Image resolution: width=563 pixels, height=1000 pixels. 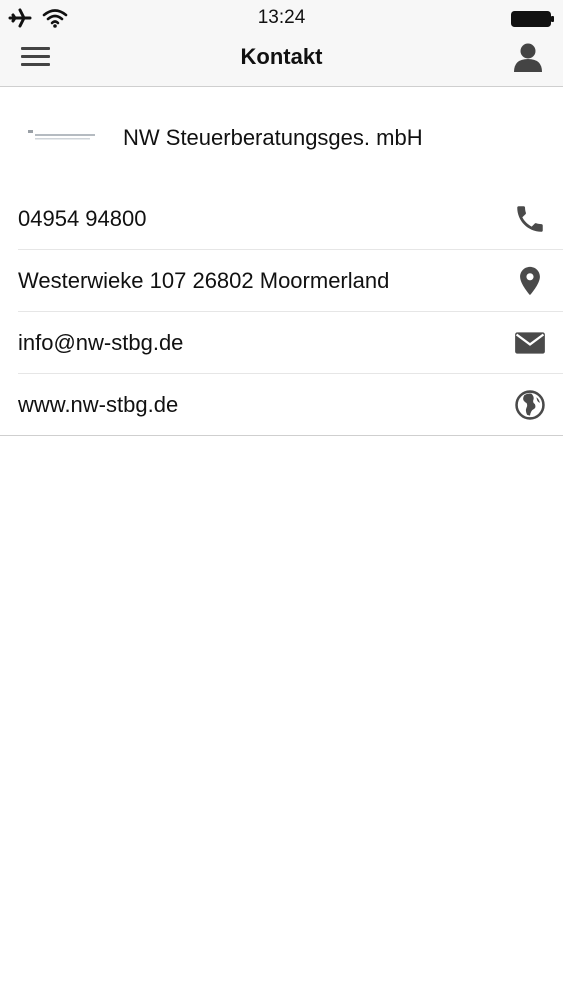 What do you see at coordinates (530, 219) in the screenshot?
I see `phone-icon` at bounding box center [530, 219].